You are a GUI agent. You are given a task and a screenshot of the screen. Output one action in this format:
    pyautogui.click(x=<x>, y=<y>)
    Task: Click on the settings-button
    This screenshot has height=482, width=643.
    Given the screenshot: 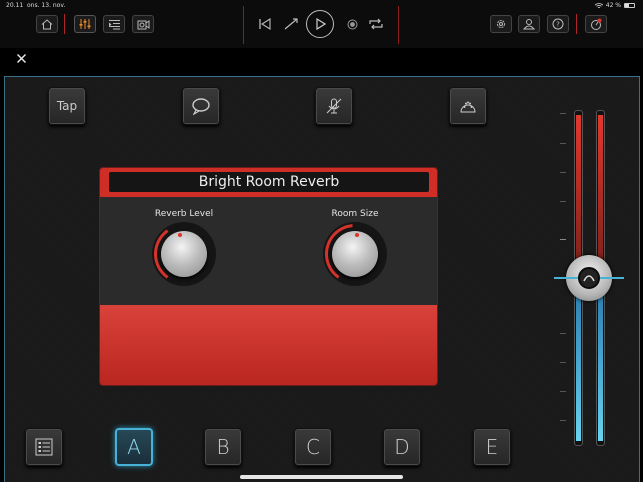 What is the action you would take?
    pyautogui.click(x=501, y=24)
    